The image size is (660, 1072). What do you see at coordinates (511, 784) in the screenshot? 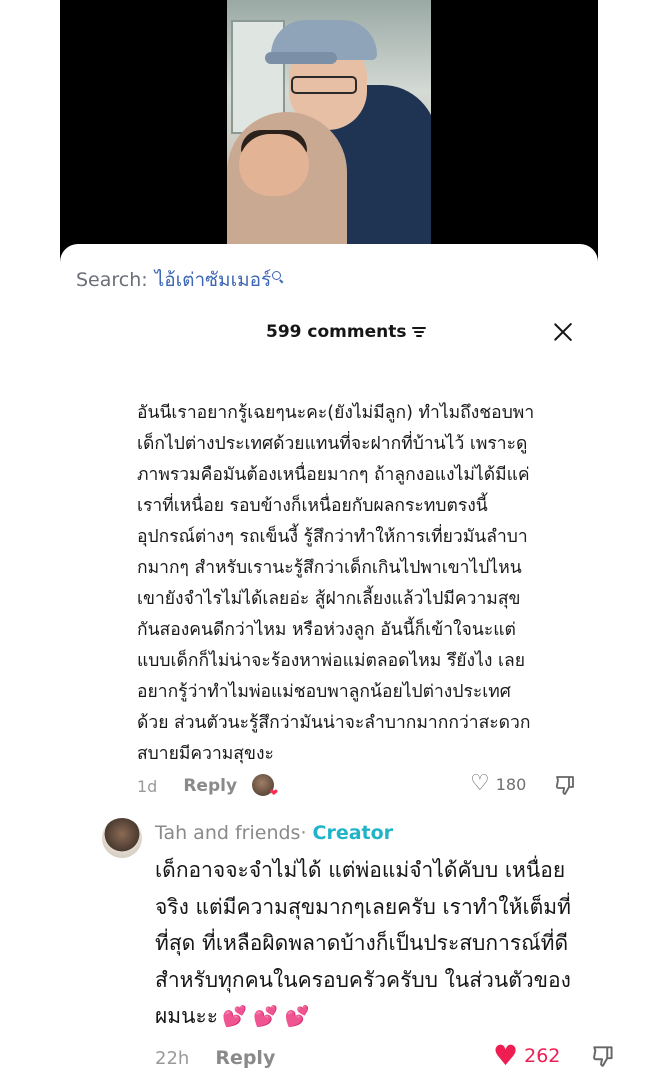
I see `like-count: 180` at bounding box center [511, 784].